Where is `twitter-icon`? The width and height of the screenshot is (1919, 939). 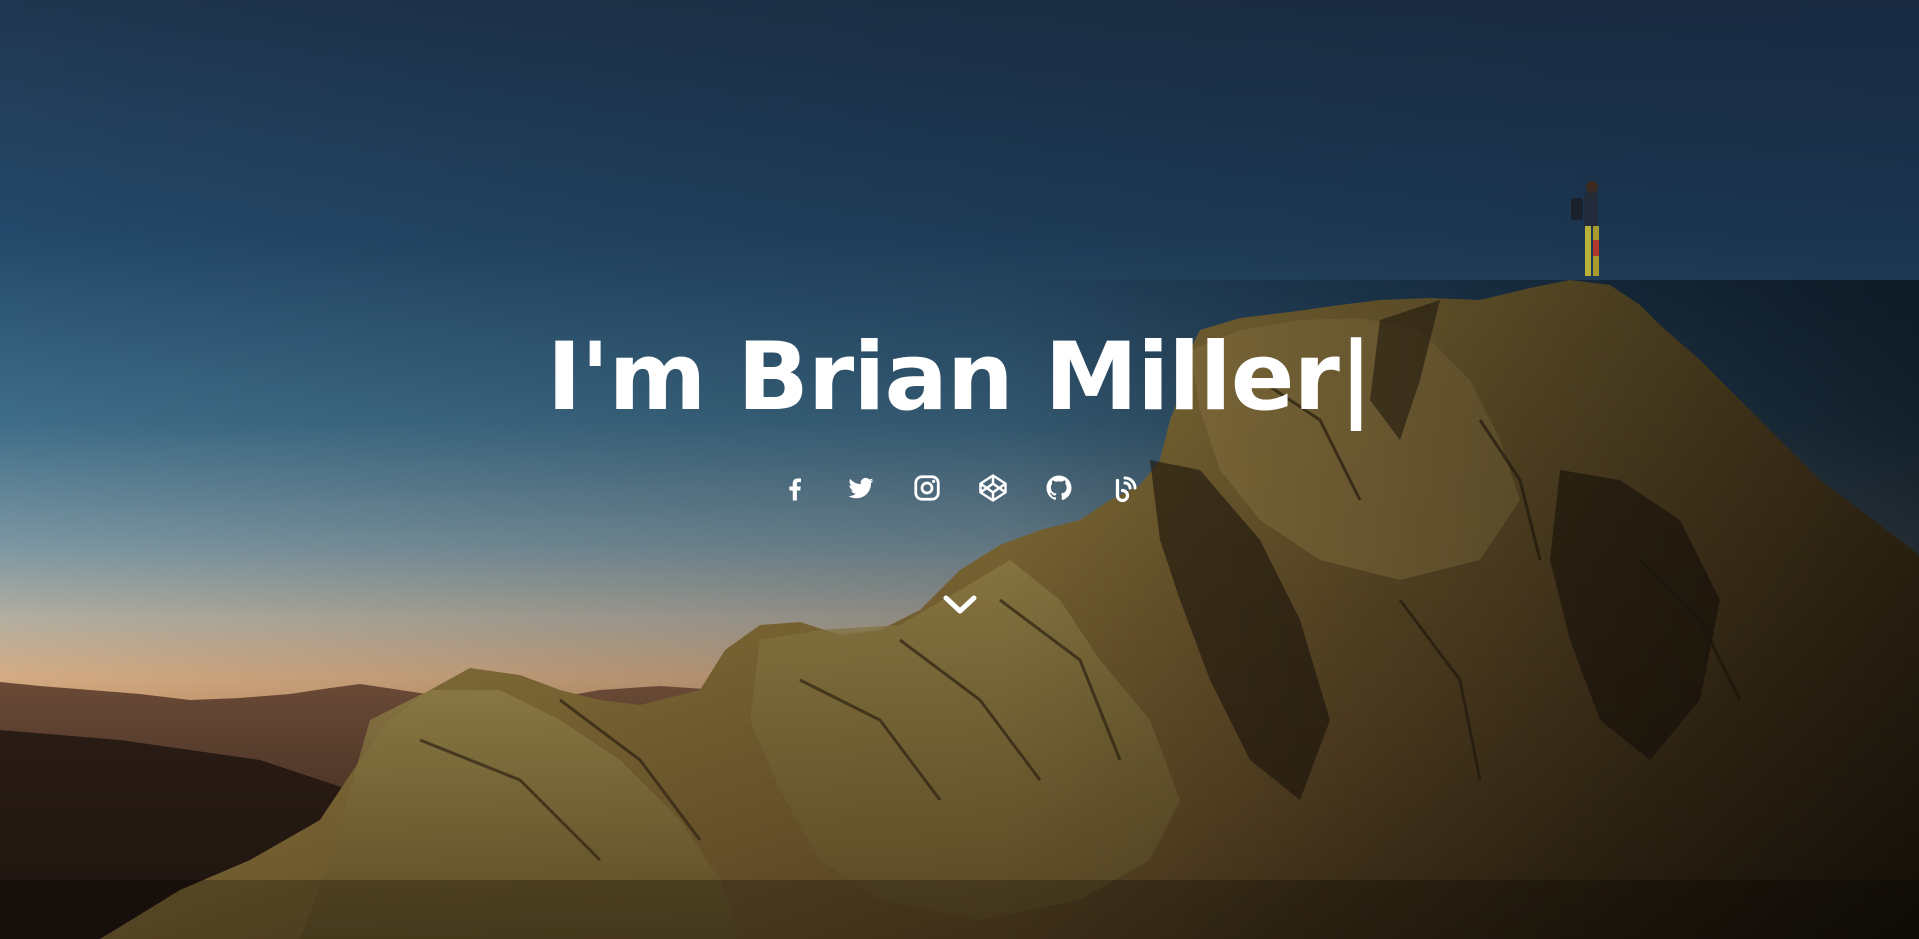
twitter-icon is located at coordinates (860, 488).